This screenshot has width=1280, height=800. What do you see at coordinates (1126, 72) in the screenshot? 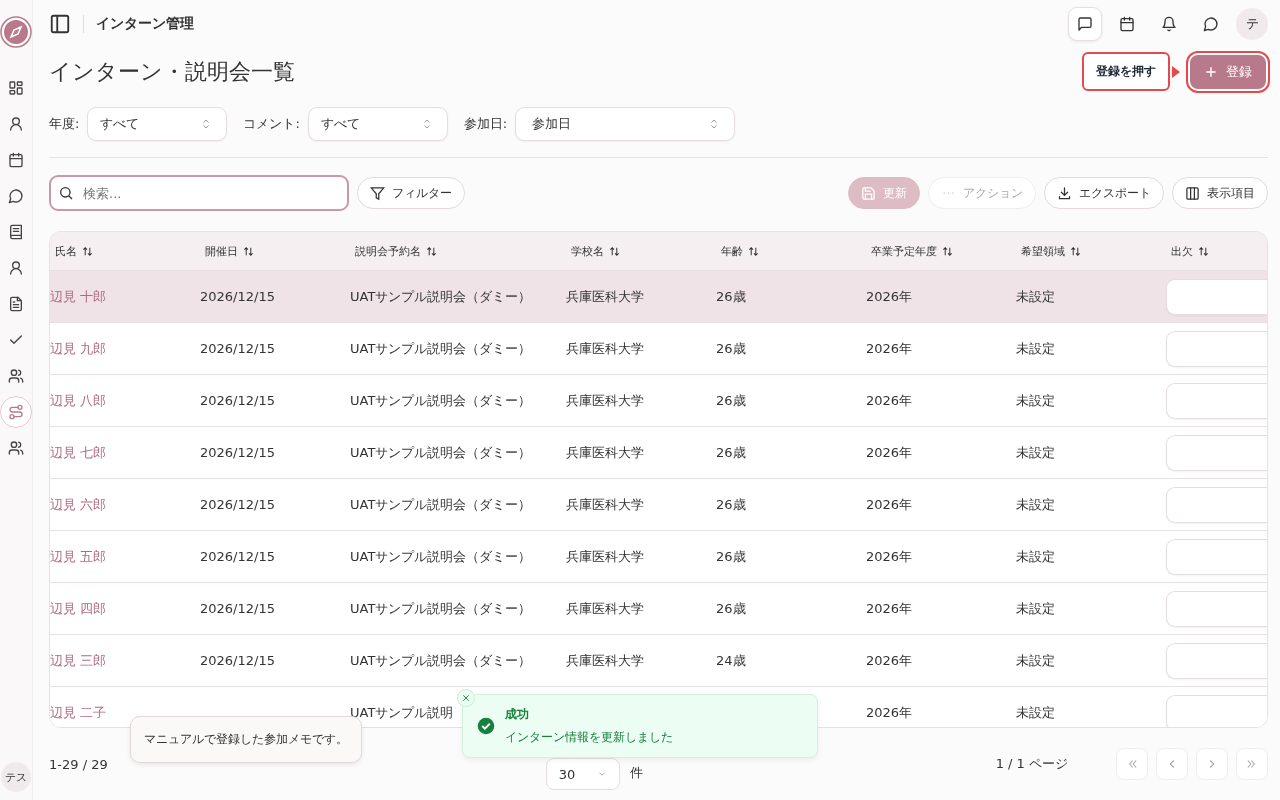
I see `guide-tooltip: 登録を押す` at bounding box center [1126, 72].